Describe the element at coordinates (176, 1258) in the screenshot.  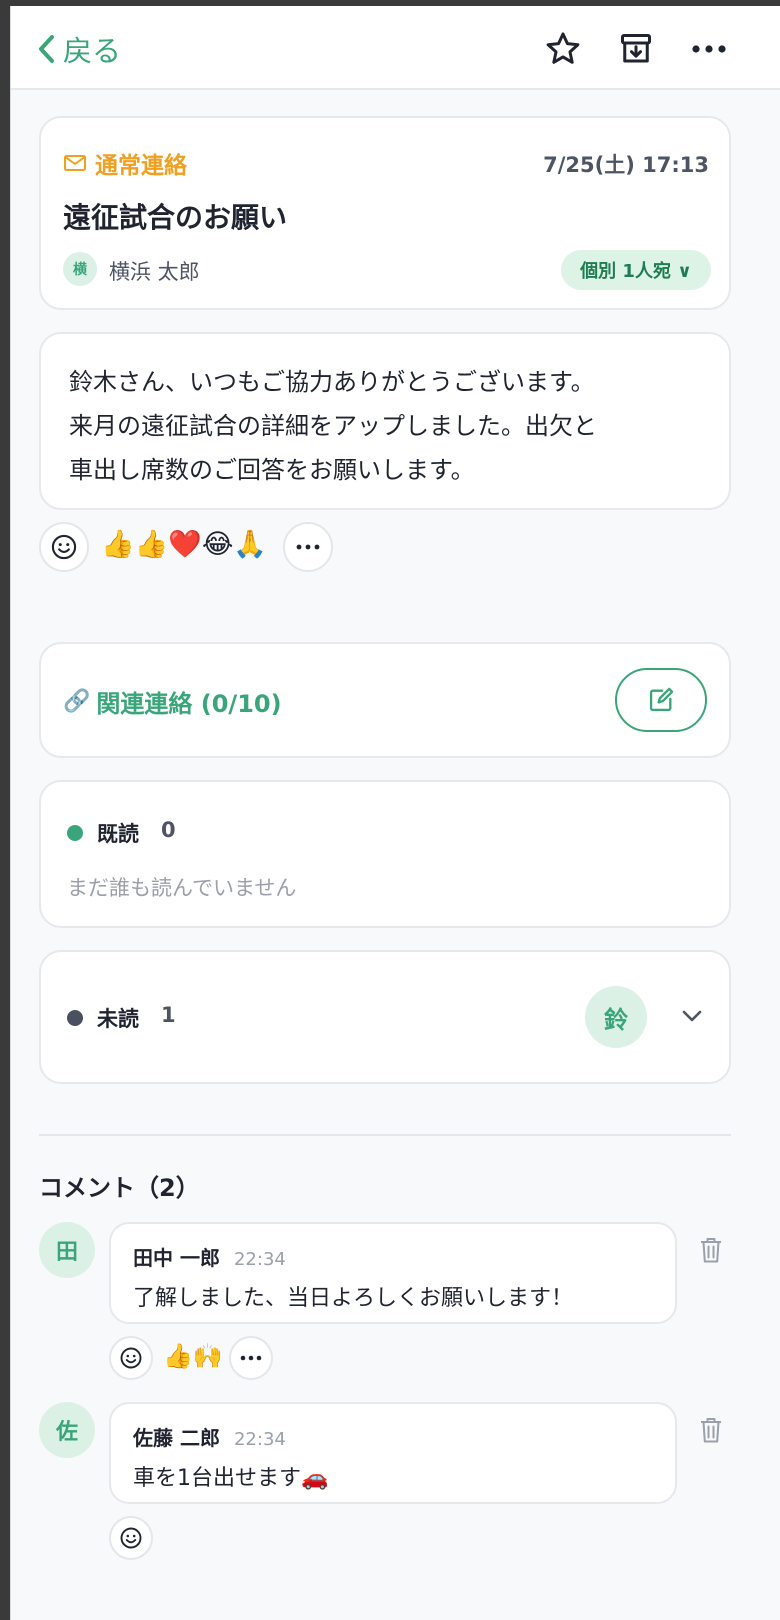
I see `comment-author: 田中 一郎` at that location.